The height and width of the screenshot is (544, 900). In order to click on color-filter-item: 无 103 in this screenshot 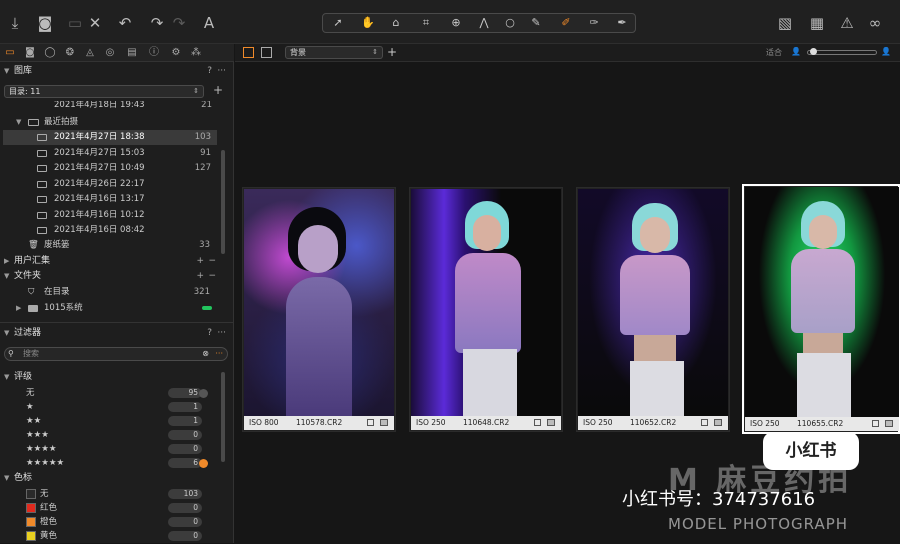, I will do `click(110, 494)`.